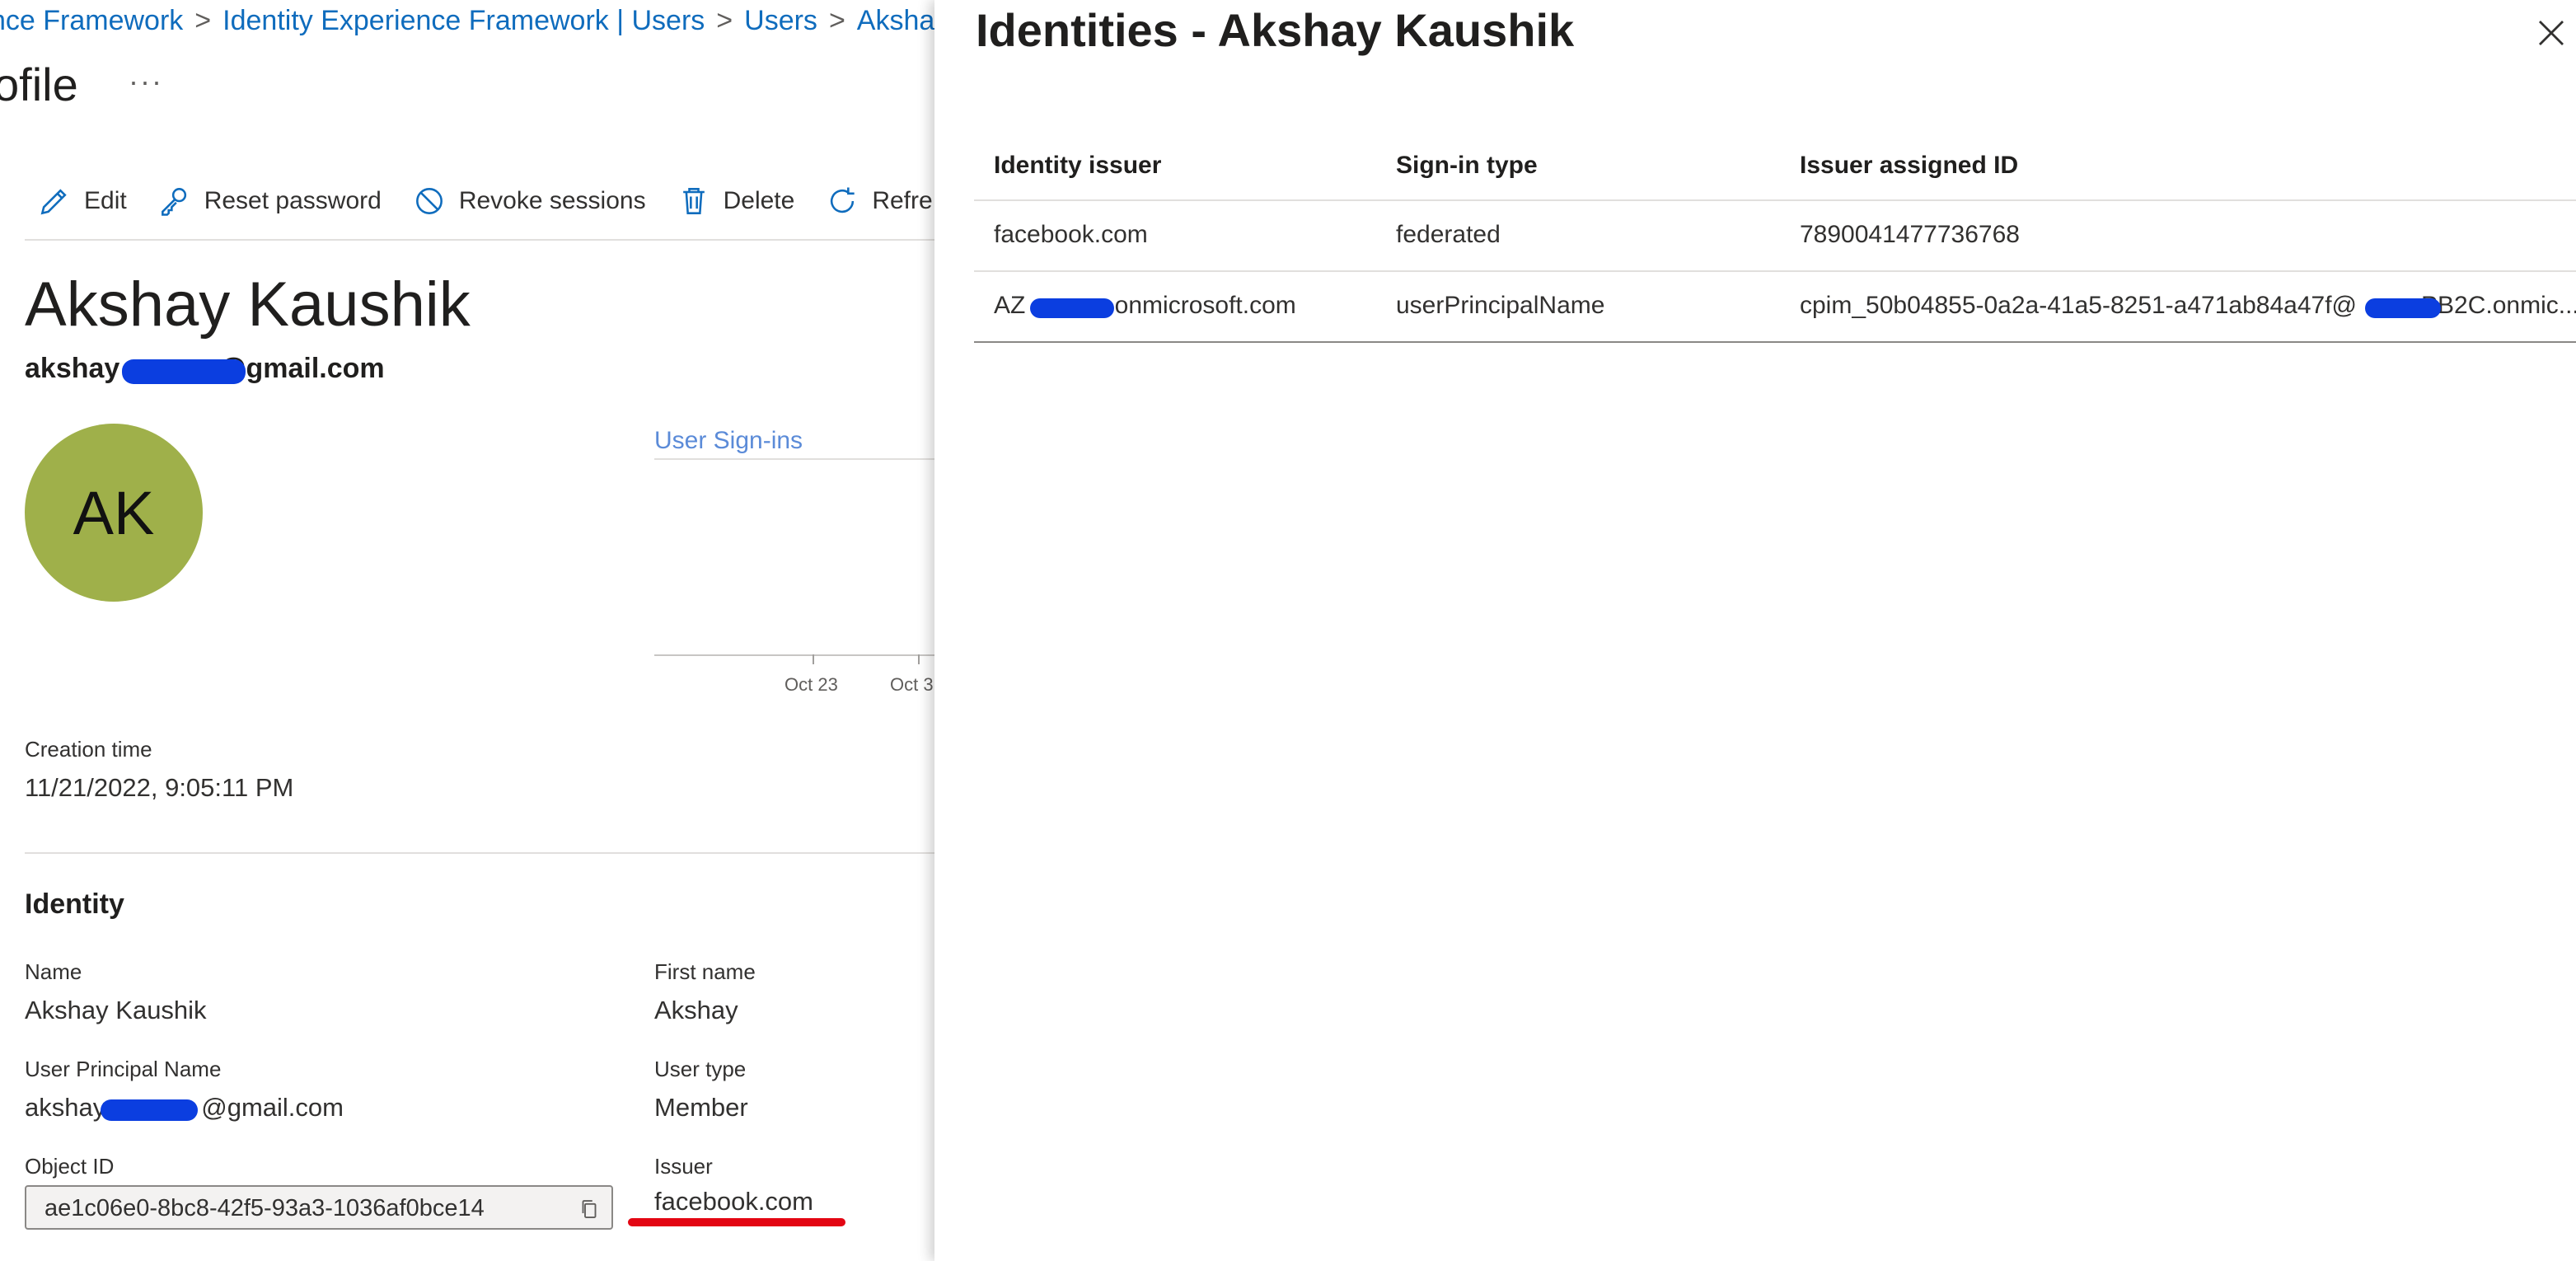 Image resolution: width=2576 pixels, height=1261 pixels. What do you see at coordinates (696, 1010) in the screenshot?
I see `first-name-value: Akshay` at bounding box center [696, 1010].